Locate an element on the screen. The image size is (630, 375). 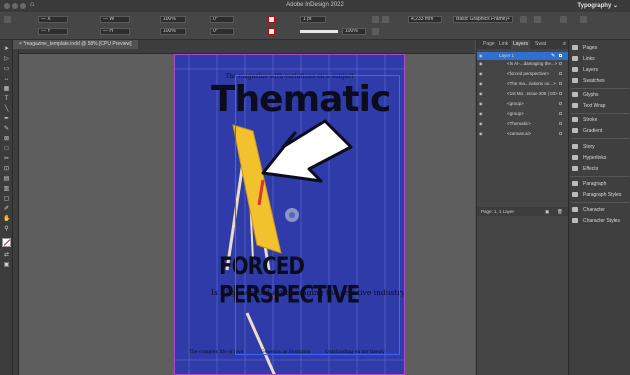
tab-links: Link is located at coordinates (503, 44).